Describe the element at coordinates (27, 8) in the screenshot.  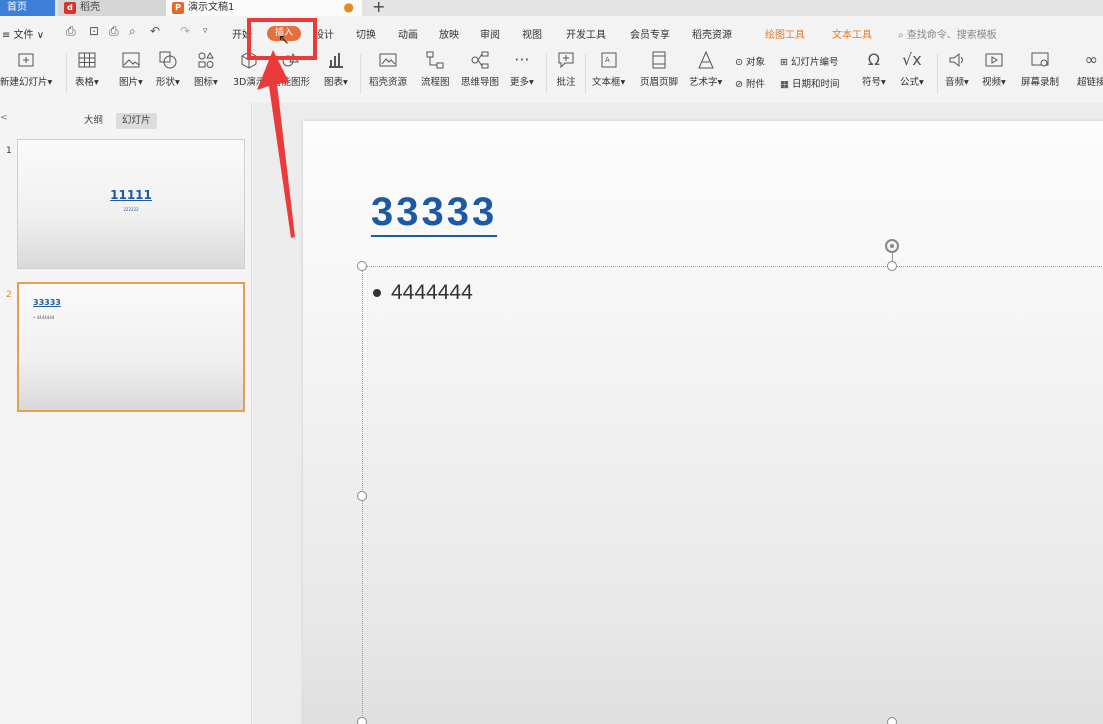
I see `tab-home: 首页` at that location.